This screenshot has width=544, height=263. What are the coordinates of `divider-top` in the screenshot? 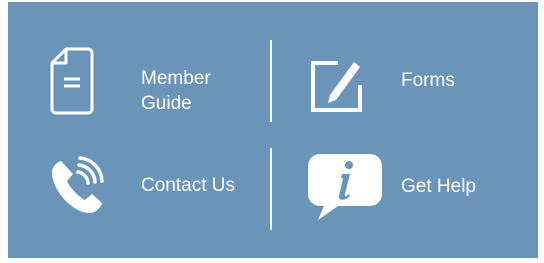 It's located at (271, 81).